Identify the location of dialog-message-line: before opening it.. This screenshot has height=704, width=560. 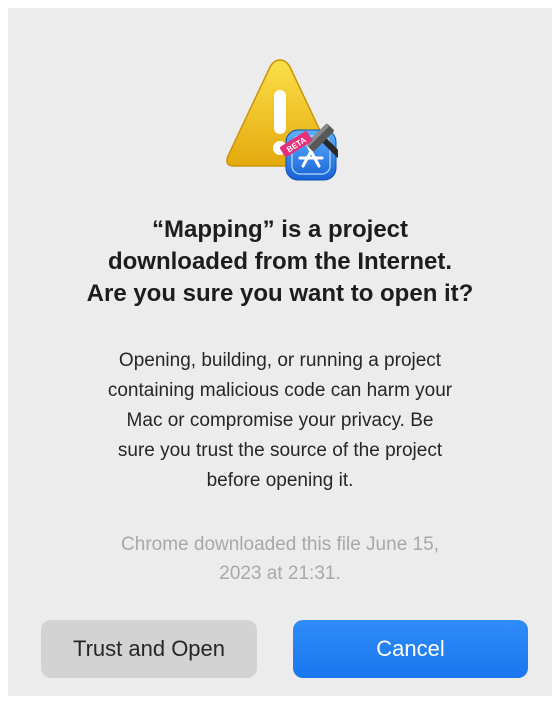
(280, 480).